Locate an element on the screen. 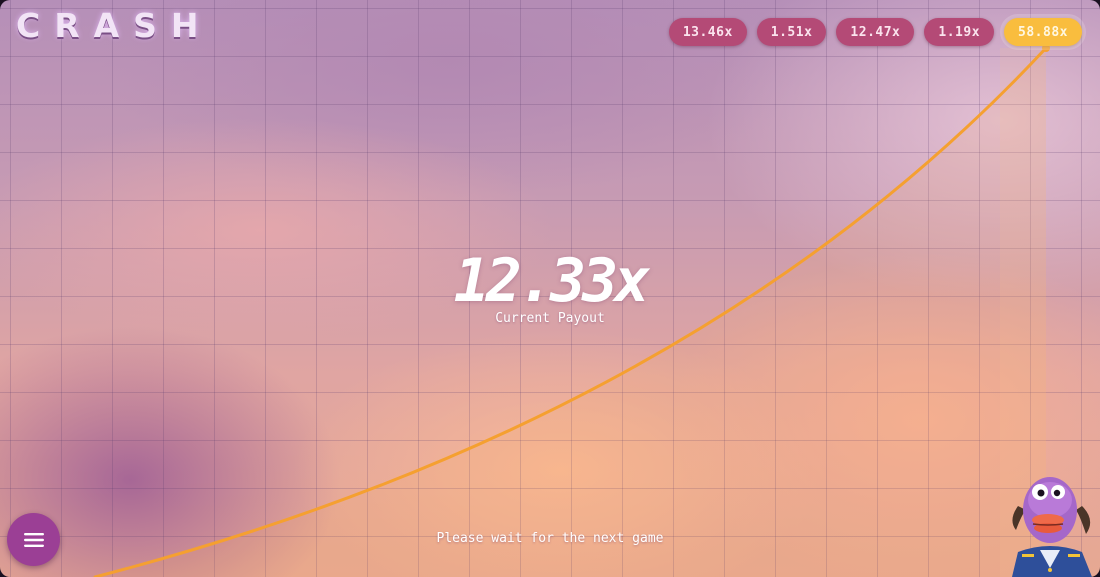 The width and height of the screenshot is (1100, 577). payout-display: 12.33x Current Payout is located at coordinates (550, 285).